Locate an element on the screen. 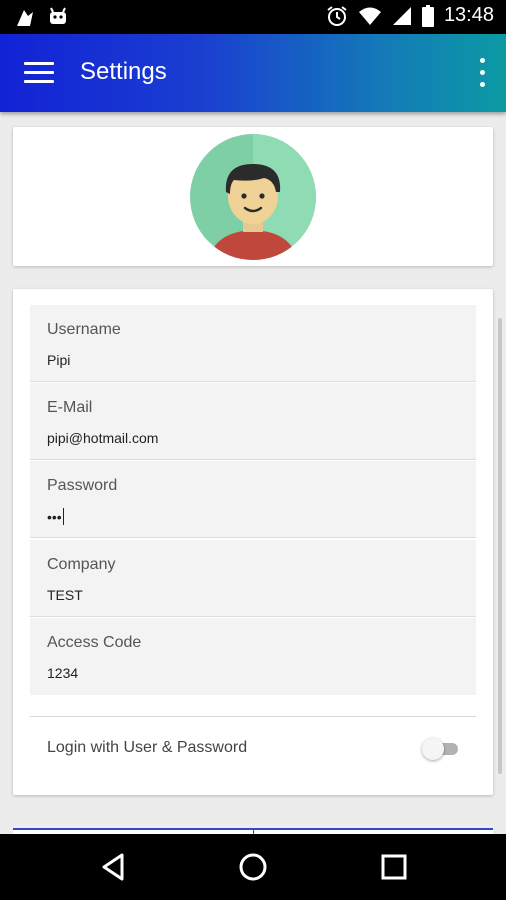 This screenshot has height=900, width=506. navigation-bar is located at coordinates (253, 867).